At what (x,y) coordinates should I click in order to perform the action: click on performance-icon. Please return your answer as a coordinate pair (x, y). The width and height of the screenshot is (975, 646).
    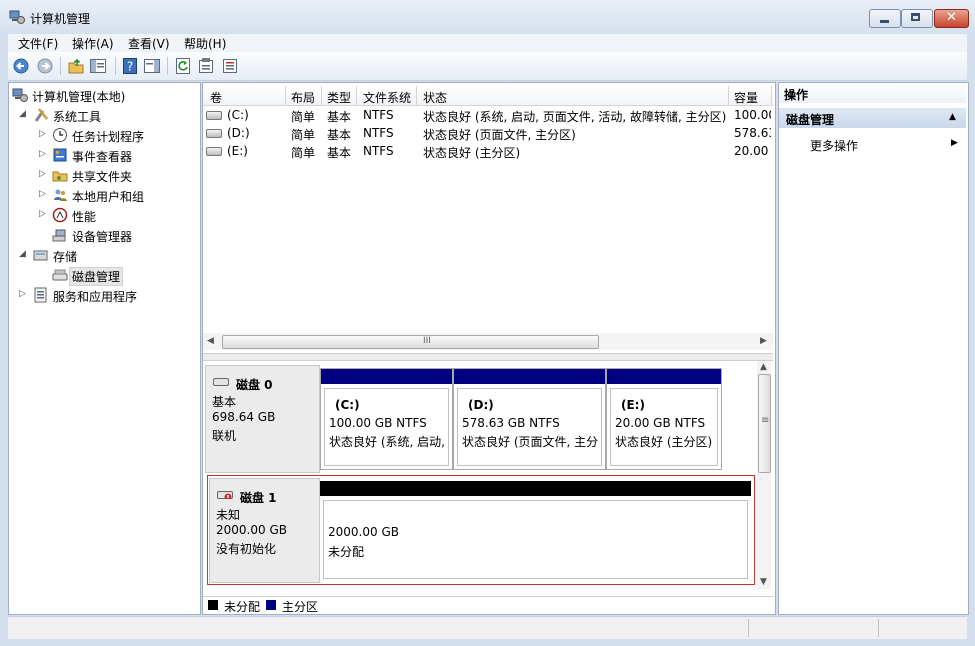
    Looking at the image, I should click on (60, 215).